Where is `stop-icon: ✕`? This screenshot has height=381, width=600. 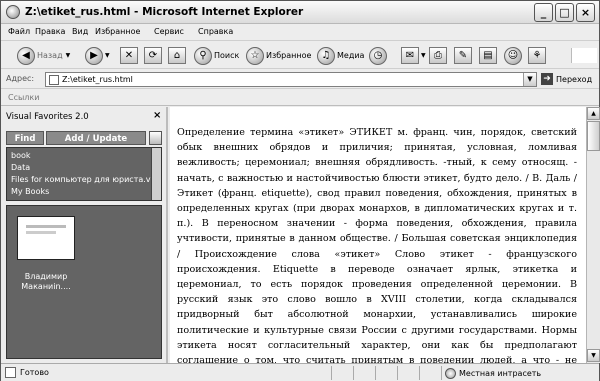 stop-icon: ✕ is located at coordinates (129, 55).